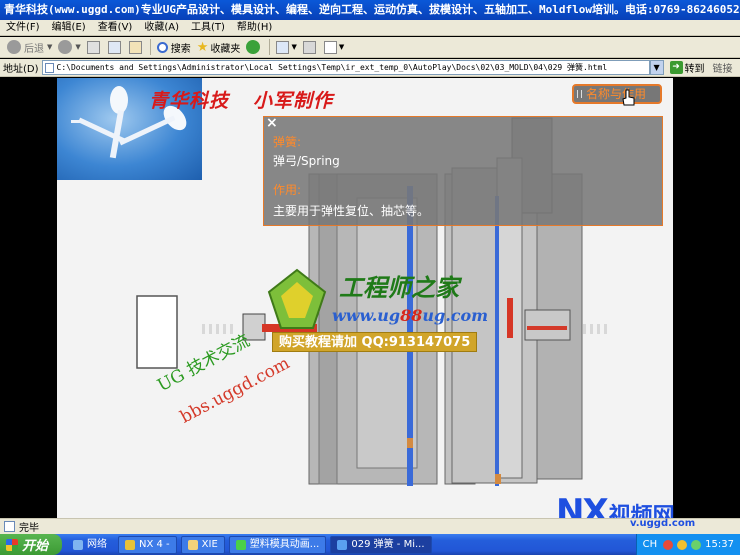 The image size is (740, 555). I want to click on taskbar-item-label: 网络, so click(97, 544).